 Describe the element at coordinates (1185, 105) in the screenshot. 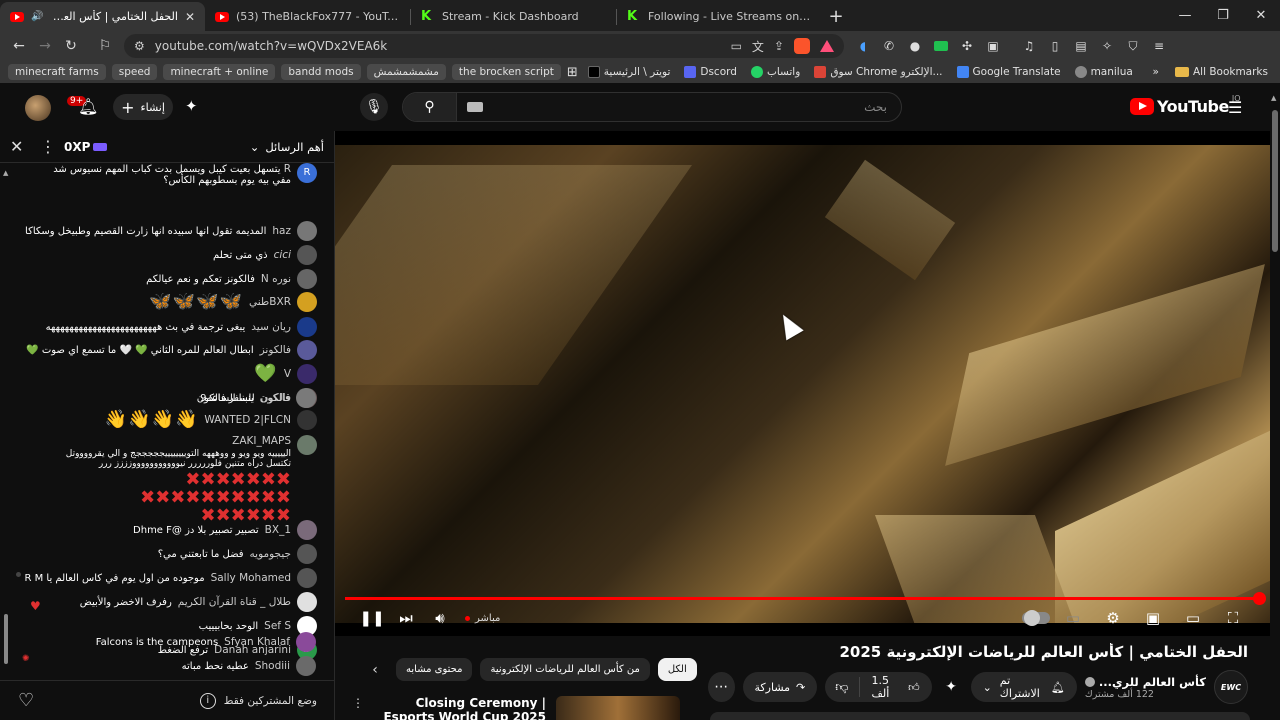

I see `youtube-logo: YouTube JO` at that location.